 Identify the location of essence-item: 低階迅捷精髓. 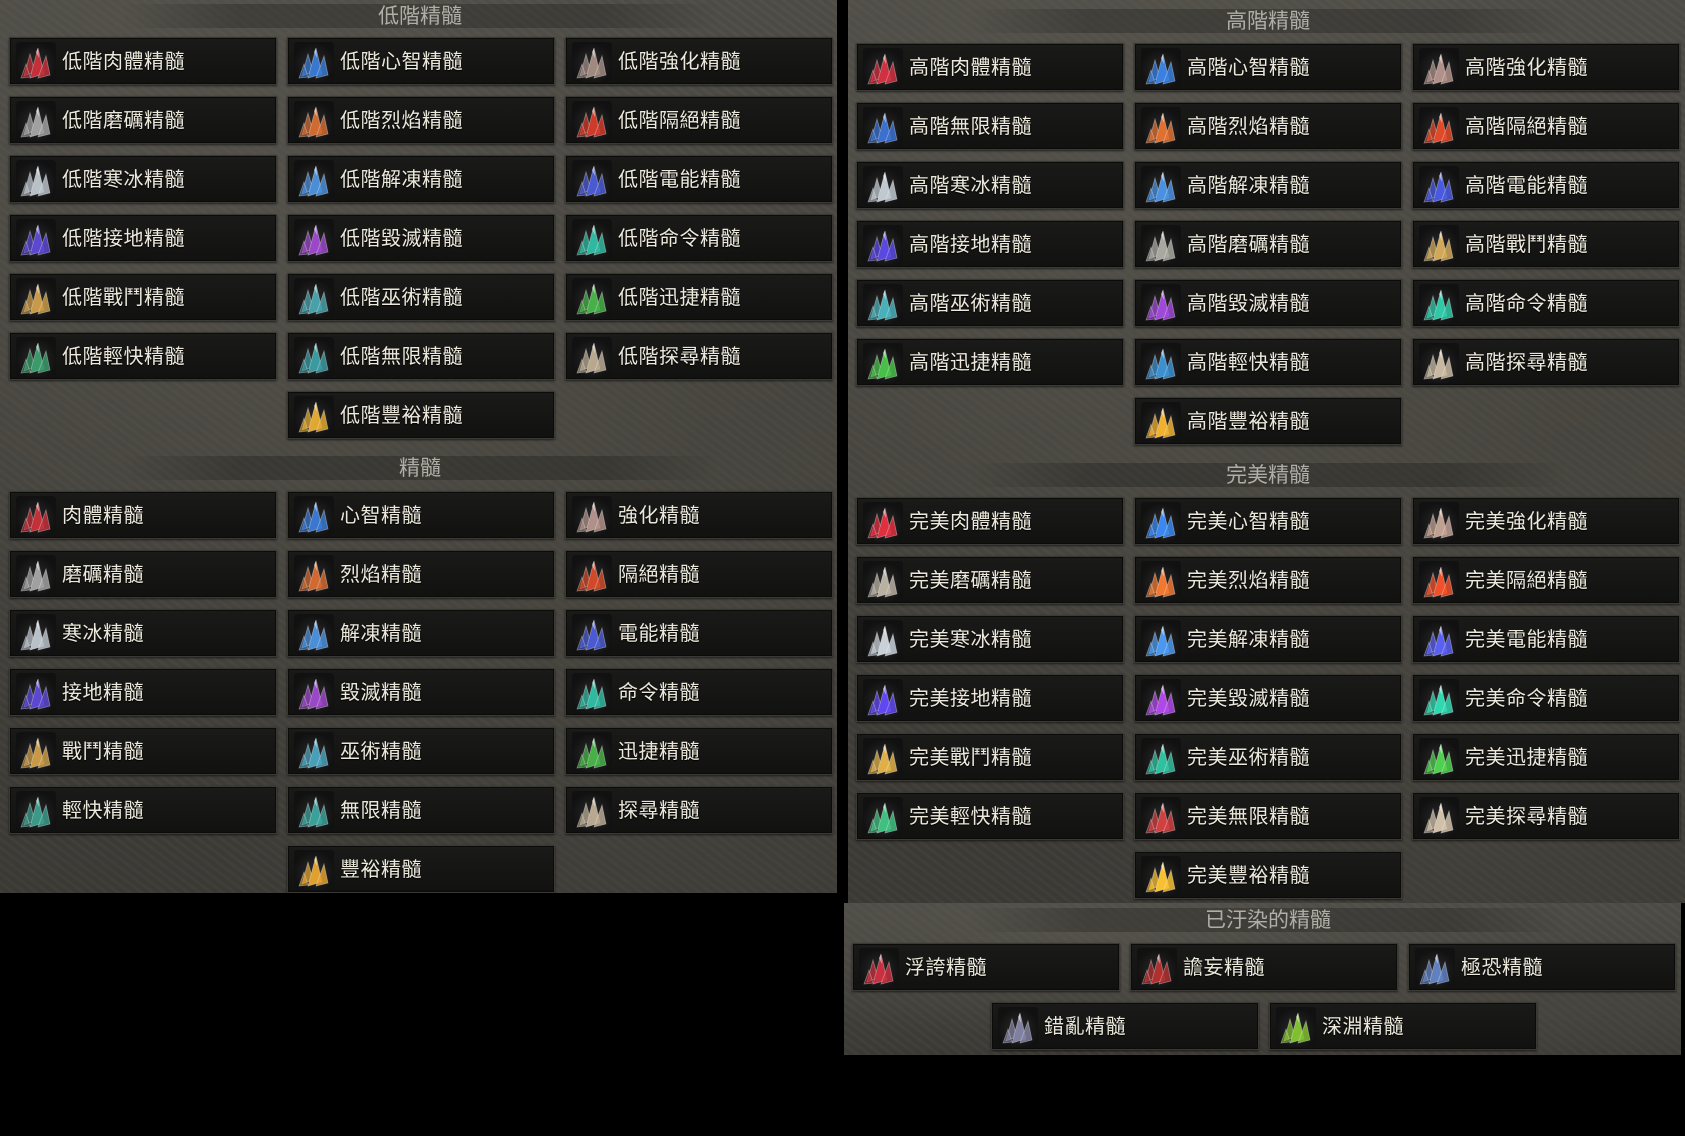
(699, 297).